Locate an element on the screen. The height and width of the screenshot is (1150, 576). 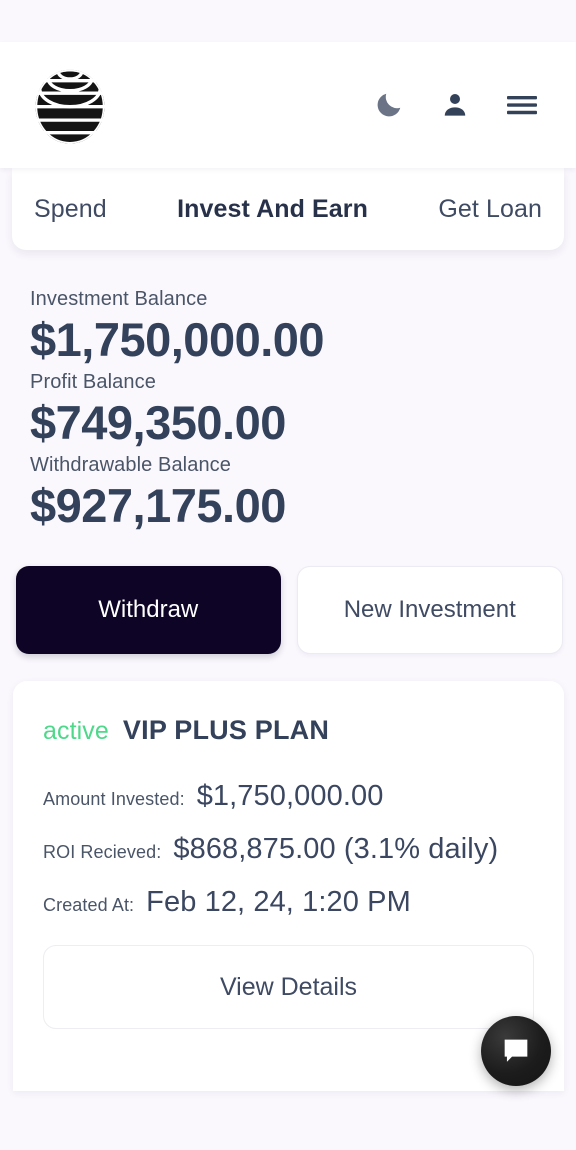
user-account-icon is located at coordinates (455, 105).